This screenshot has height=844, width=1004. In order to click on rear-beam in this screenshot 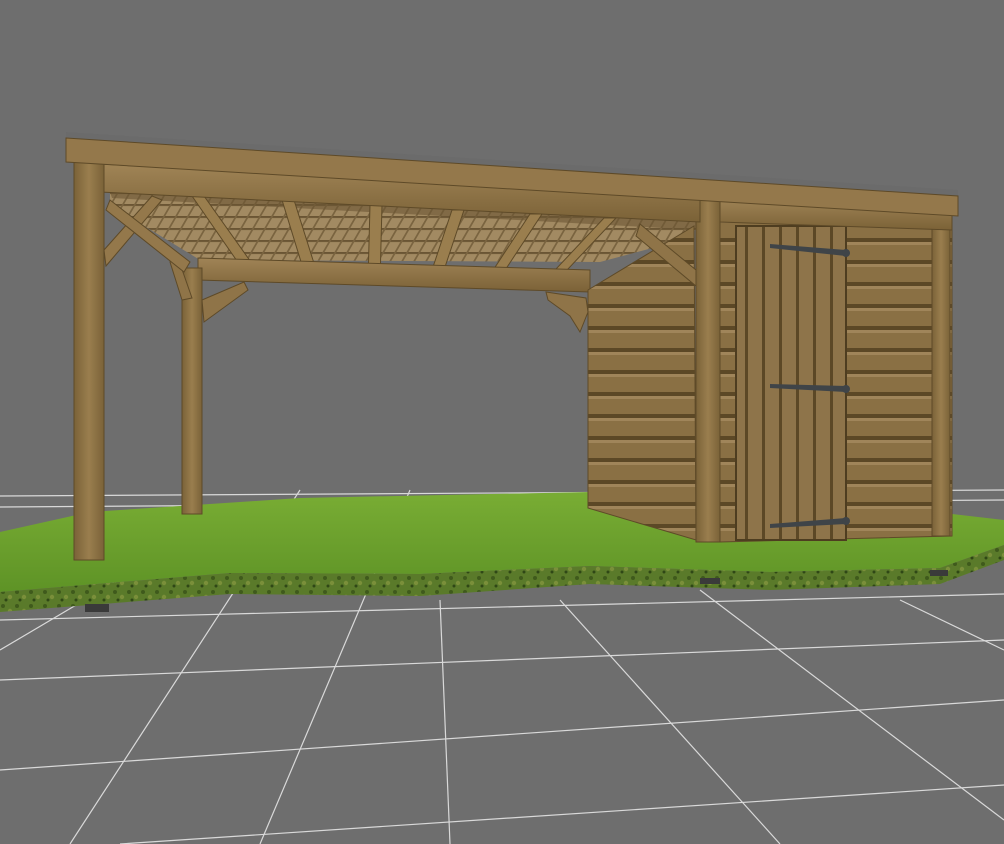, I will do `click(394, 275)`.